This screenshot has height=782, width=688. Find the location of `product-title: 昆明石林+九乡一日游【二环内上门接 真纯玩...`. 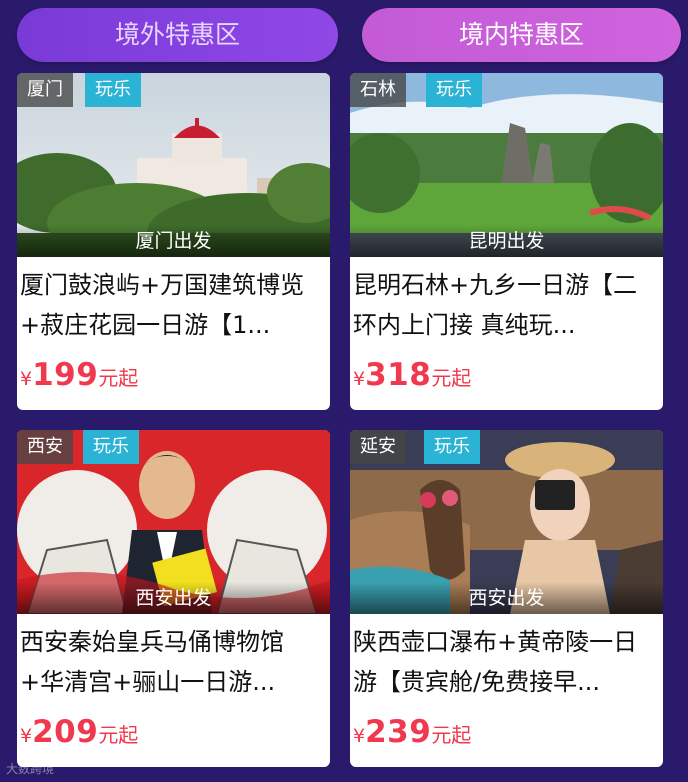

product-title: 昆明石林+九乡一日游【二环内上门接 真纯玩... is located at coordinates (495, 305).